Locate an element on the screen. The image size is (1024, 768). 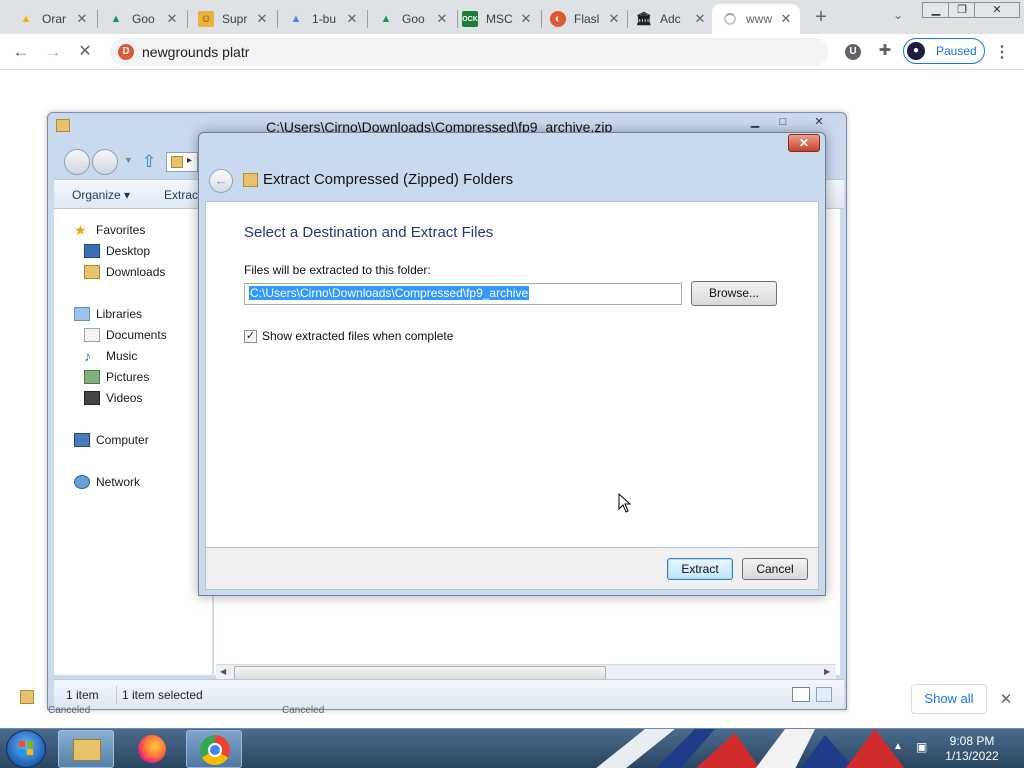
item-count: 1 item is located at coordinates (82, 695).